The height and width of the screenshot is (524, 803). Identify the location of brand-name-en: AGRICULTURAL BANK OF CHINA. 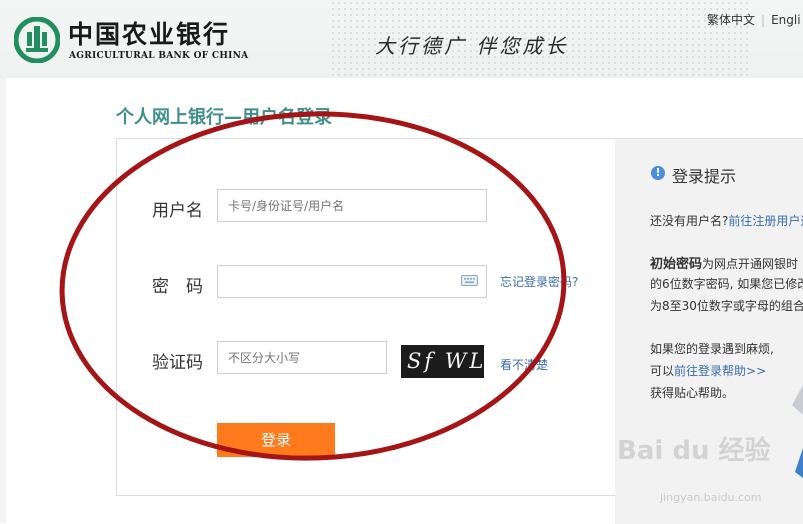
(159, 56).